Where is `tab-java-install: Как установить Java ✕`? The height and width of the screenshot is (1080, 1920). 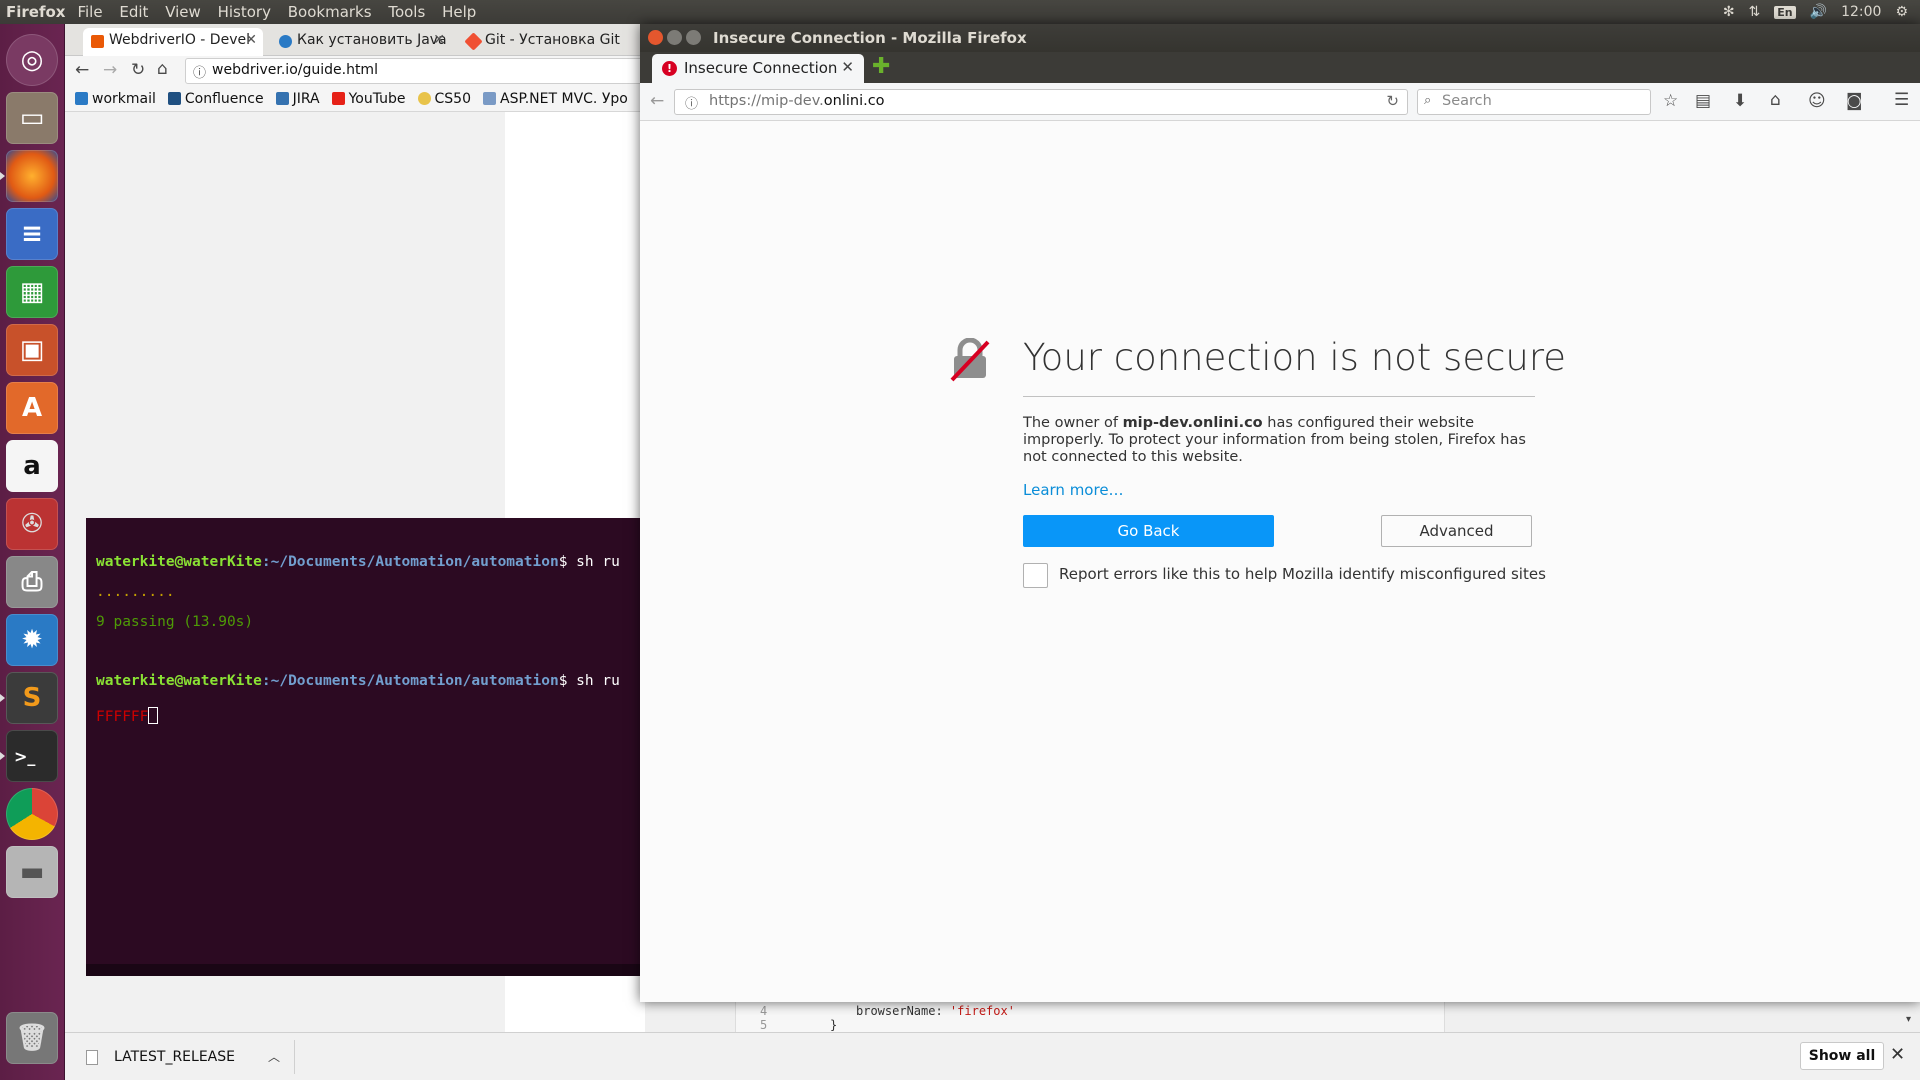 tab-java-install: Как установить Java ✕ is located at coordinates (361, 42).